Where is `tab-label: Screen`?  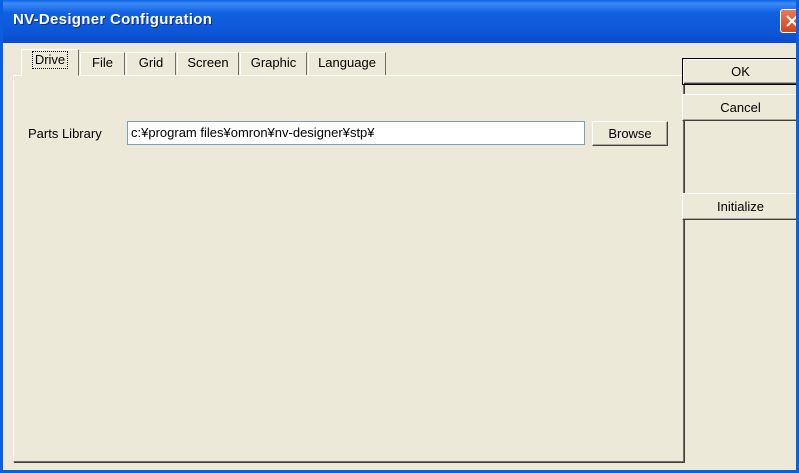 tab-label: Screen is located at coordinates (208, 62).